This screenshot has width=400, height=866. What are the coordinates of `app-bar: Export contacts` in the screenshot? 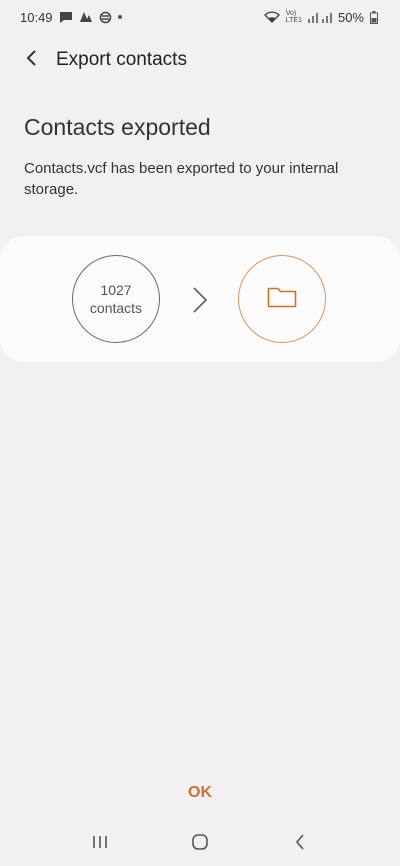 It's located at (200, 60).